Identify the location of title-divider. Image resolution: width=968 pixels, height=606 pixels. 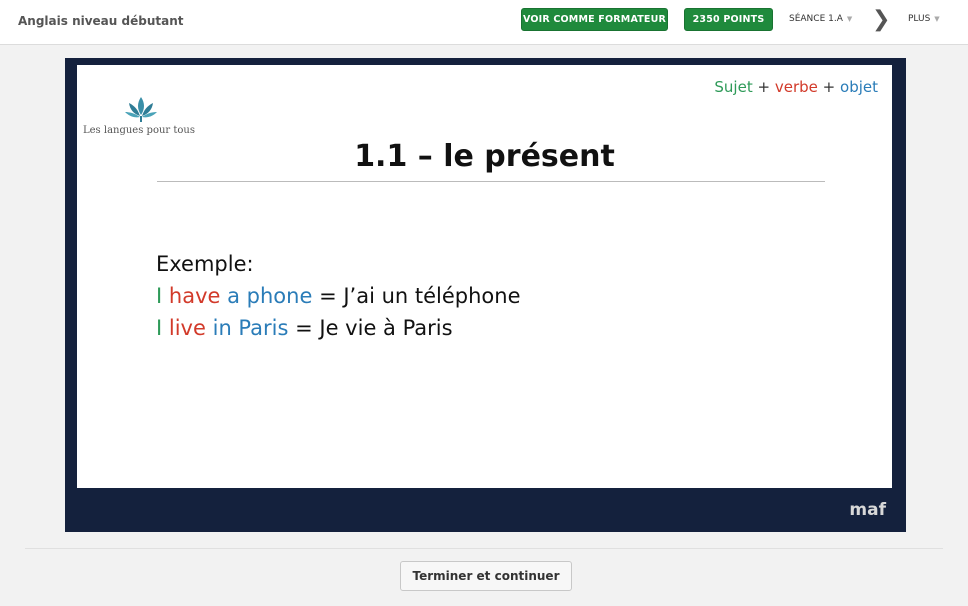
(491, 181).